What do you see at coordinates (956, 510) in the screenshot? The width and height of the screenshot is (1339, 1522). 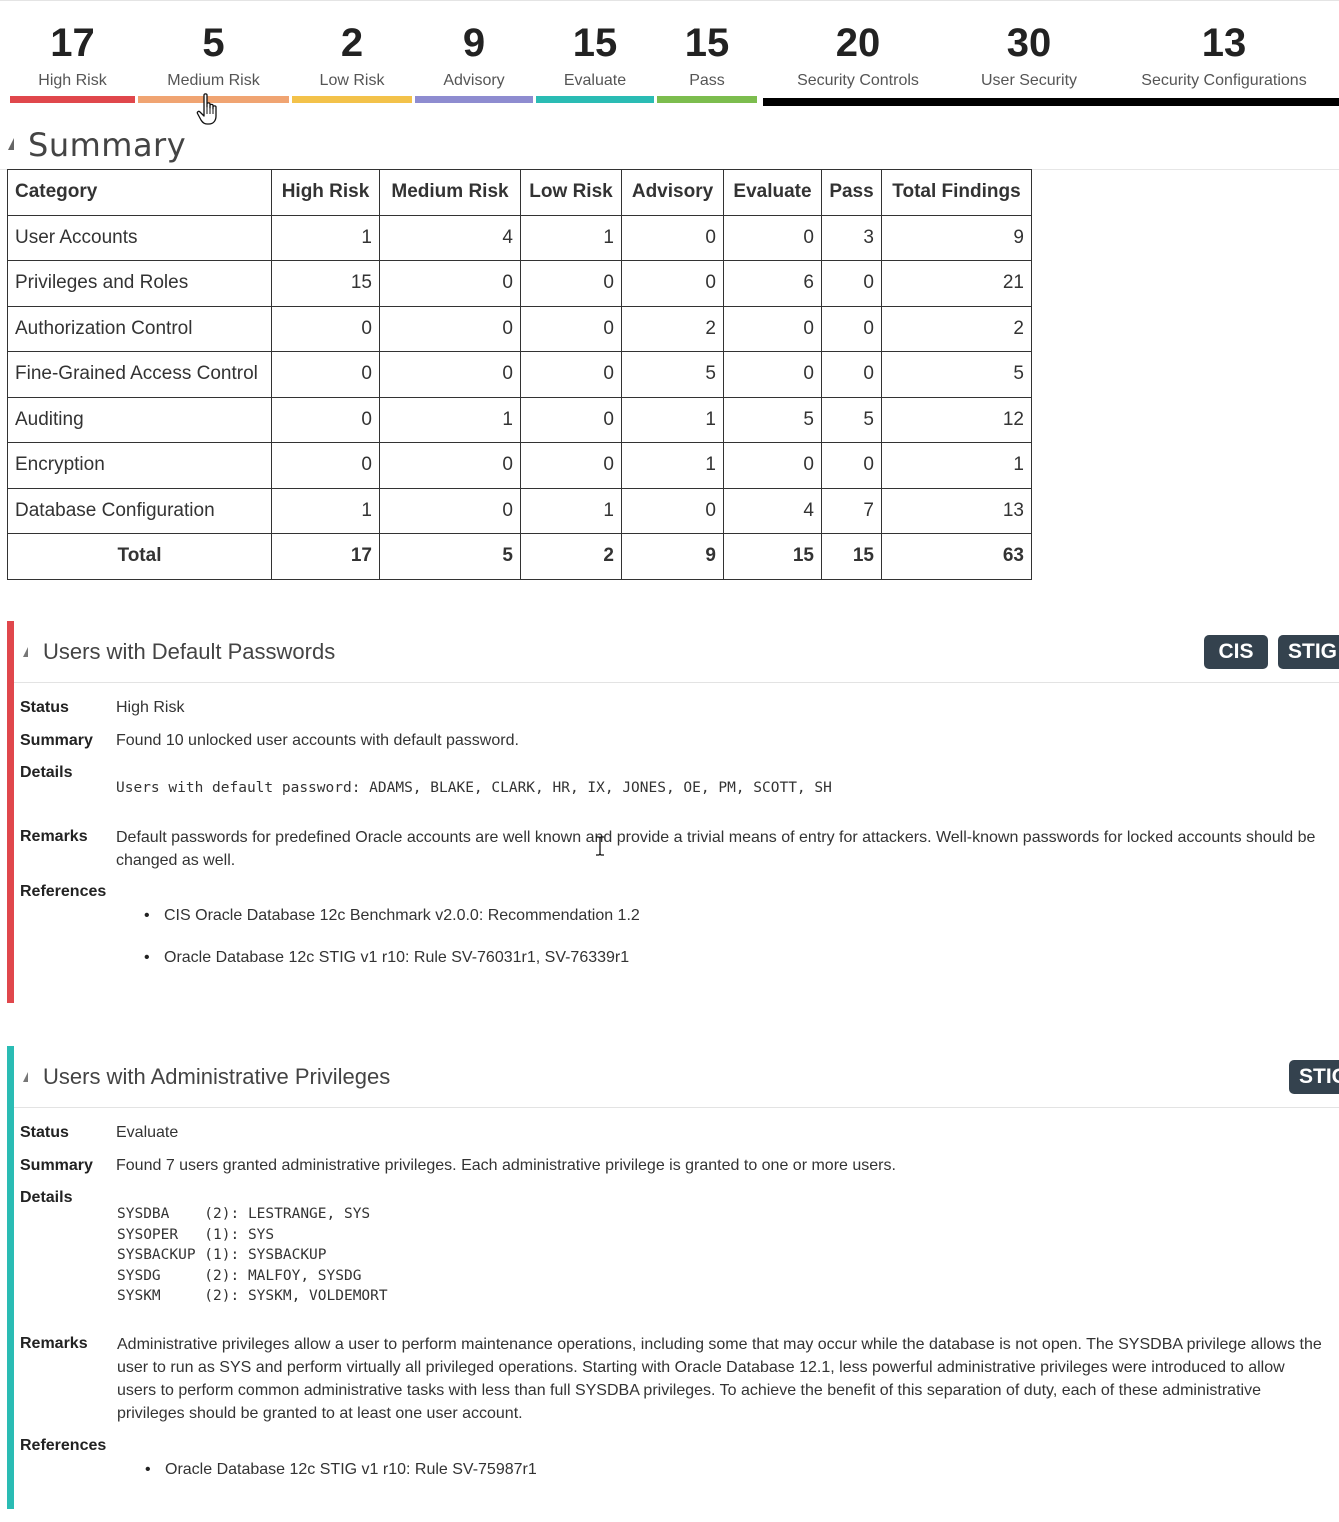 I see `total-findings-cell: 13` at bounding box center [956, 510].